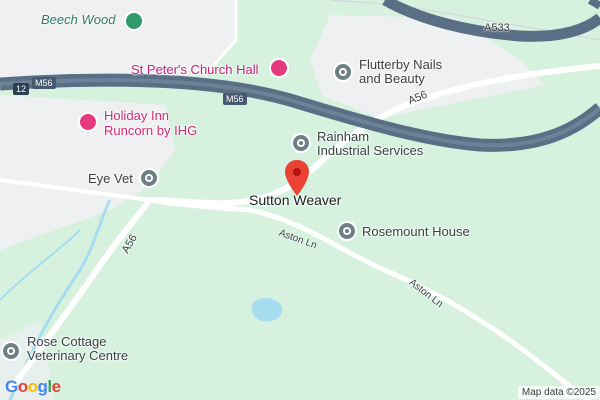 The width and height of the screenshot is (600, 400). Describe the element at coordinates (558, 392) in the screenshot. I see `attribution: Map data ©2025` at that location.